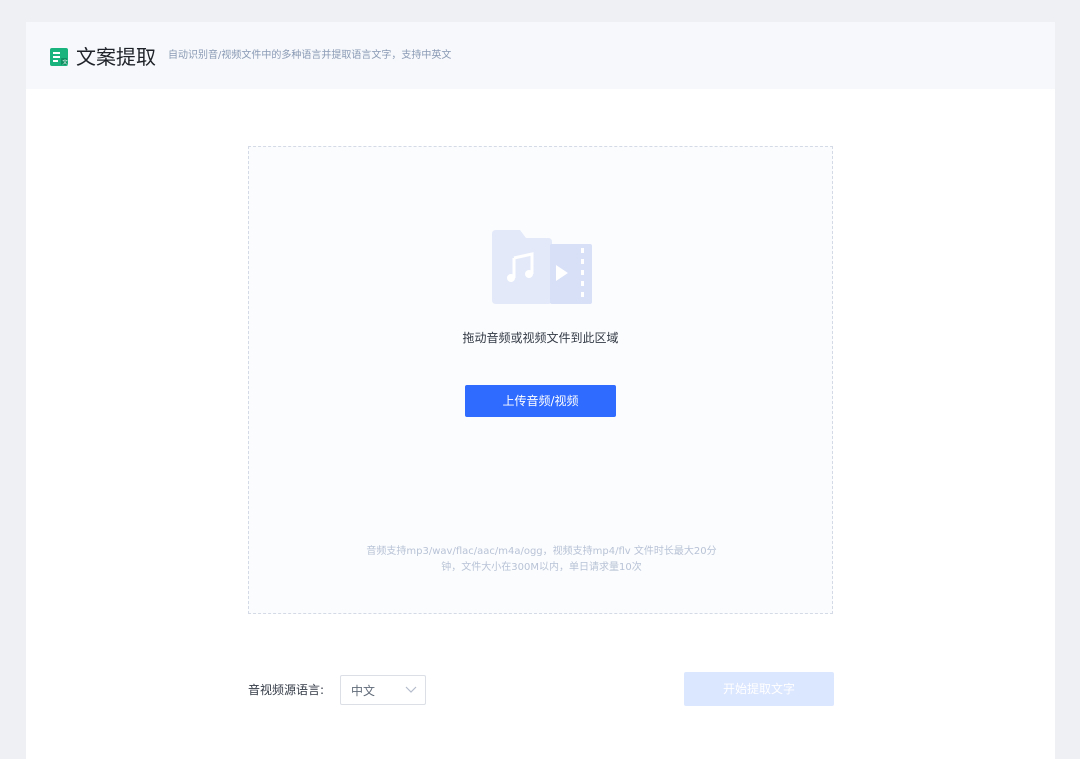 The height and width of the screenshot is (759, 1080). Describe the element at coordinates (759, 689) in the screenshot. I see `start-extract-button: 开始提取文字` at that location.